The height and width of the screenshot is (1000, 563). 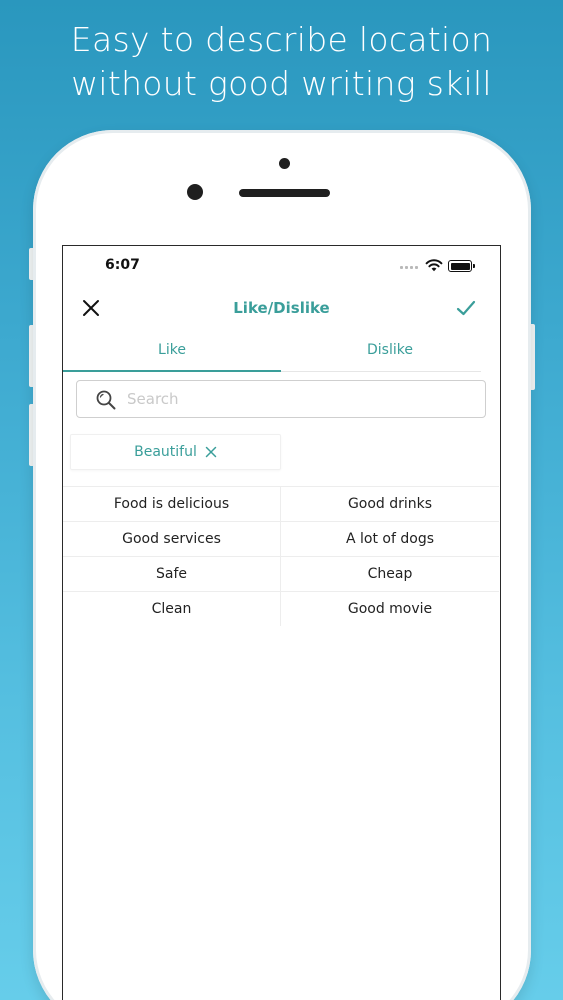 I want to click on nav-bar: Like/Dislike, so click(x=281, y=308).